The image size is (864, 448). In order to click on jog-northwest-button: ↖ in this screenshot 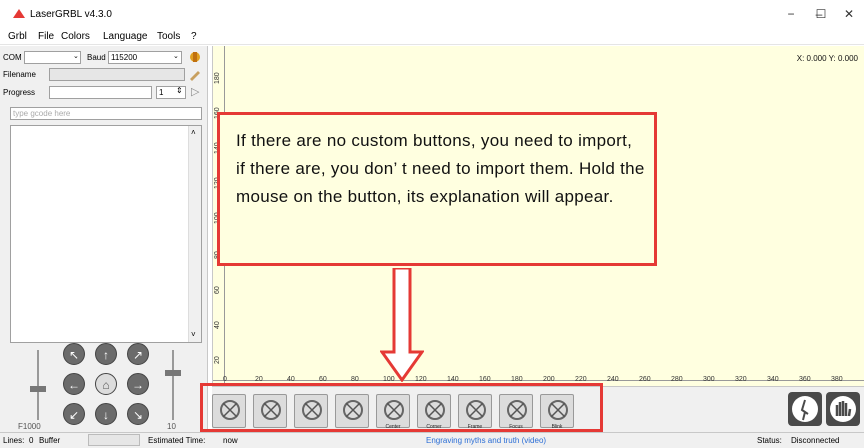, I will do `click(74, 354)`.